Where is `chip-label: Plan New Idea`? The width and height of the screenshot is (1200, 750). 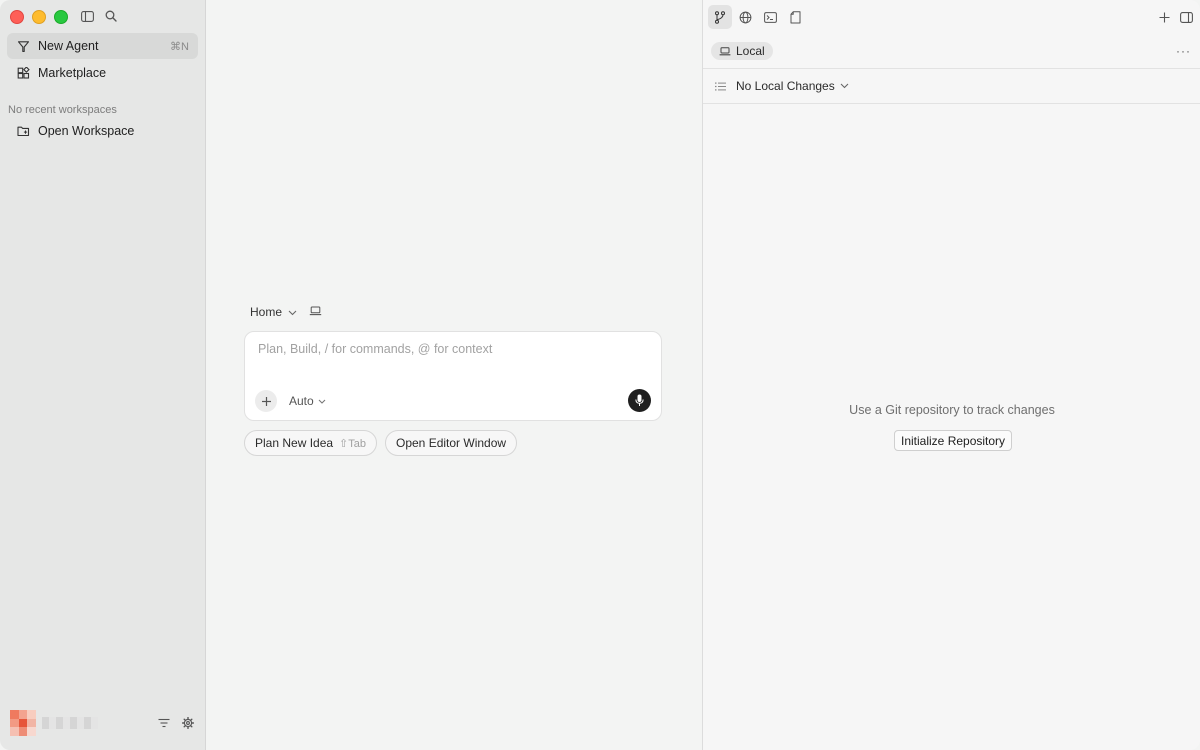 chip-label: Plan New Idea is located at coordinates (294, 443).